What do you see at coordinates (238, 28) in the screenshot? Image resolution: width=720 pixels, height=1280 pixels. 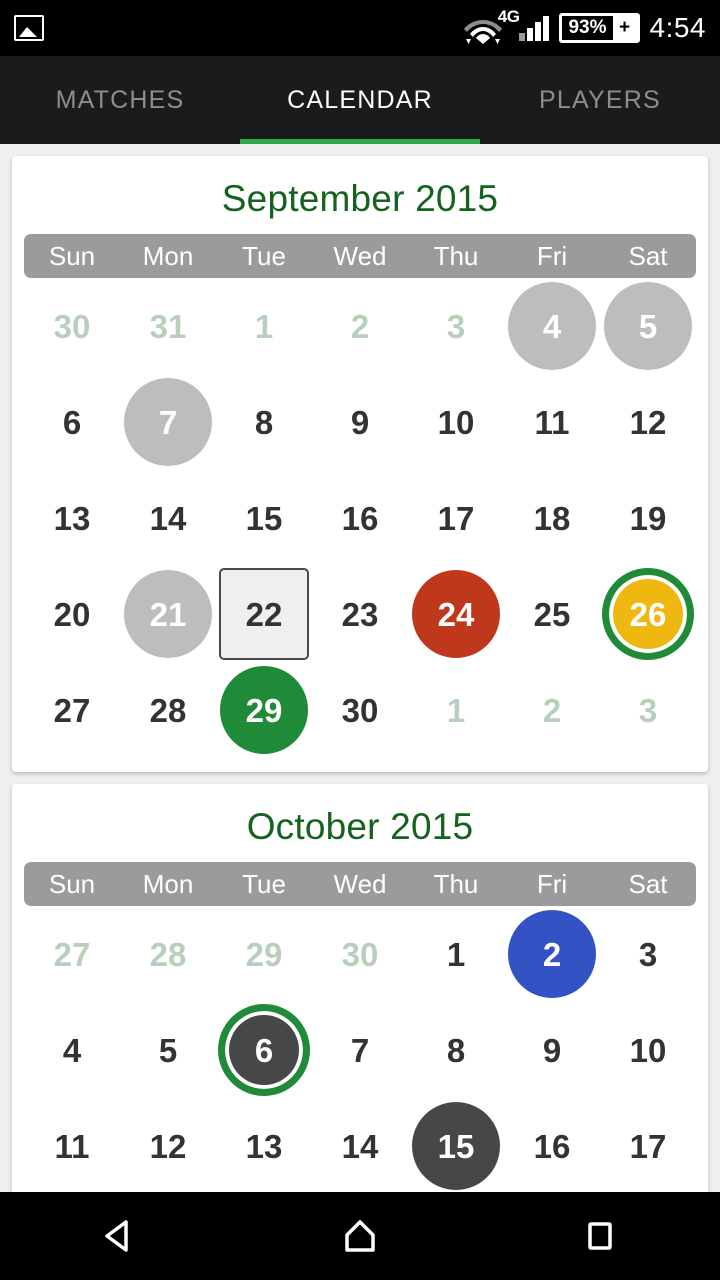 I see `status-bar-left` at bounding box center [238, 28].